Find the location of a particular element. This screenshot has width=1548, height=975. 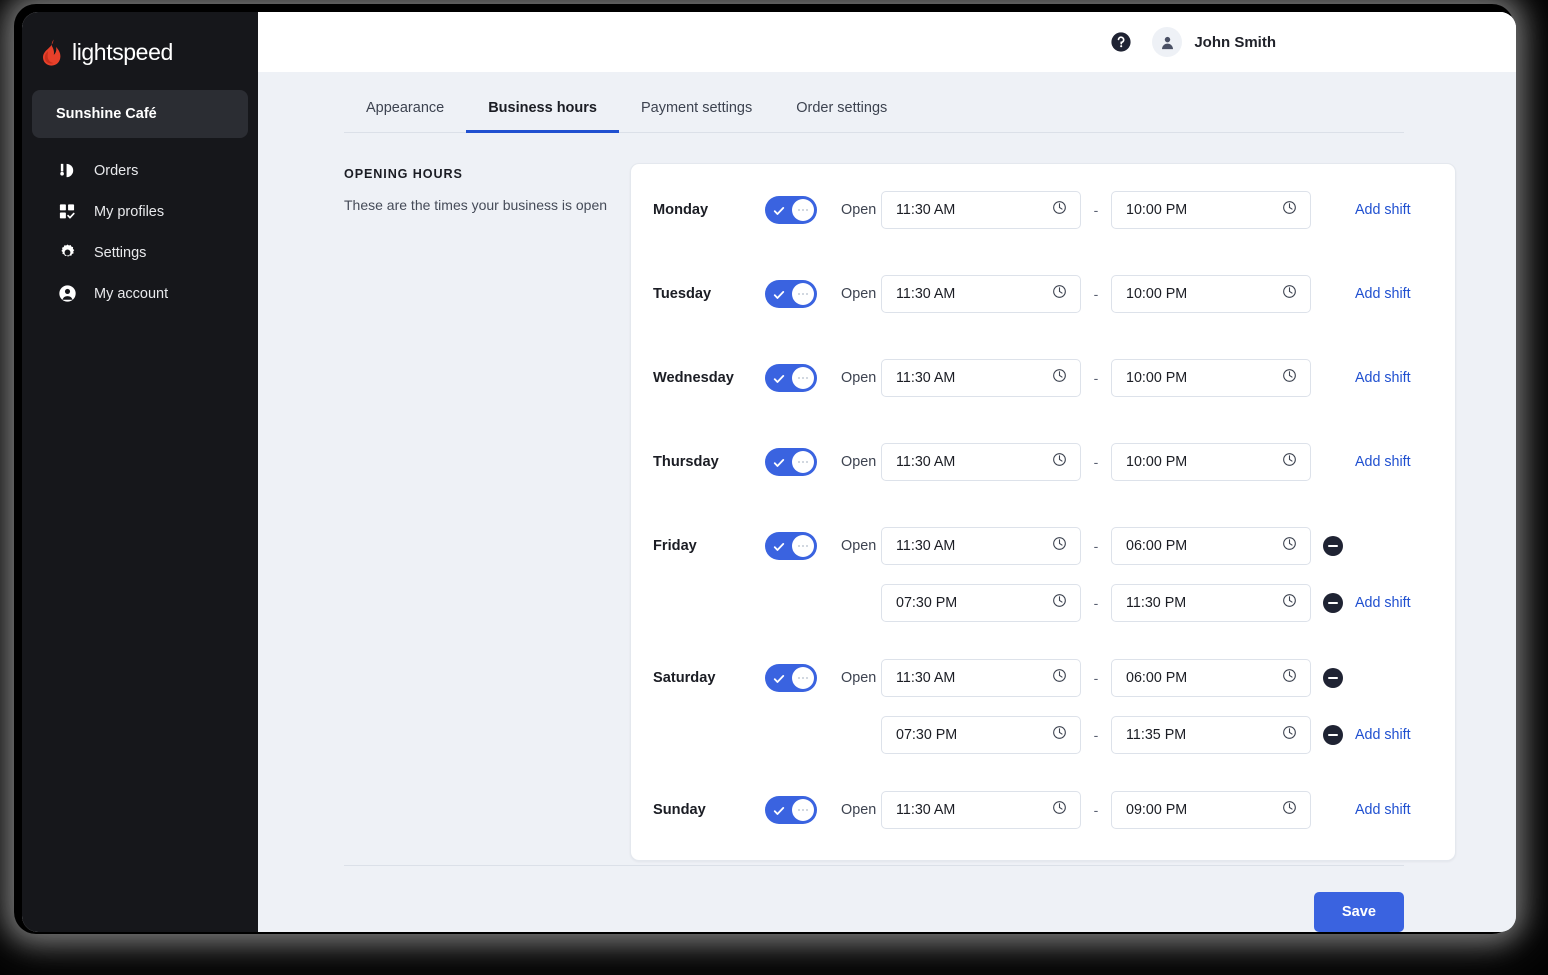

day-shifts: 11:30 AM - 09:00 PM Add shift is located at coordinates (1168, 810).